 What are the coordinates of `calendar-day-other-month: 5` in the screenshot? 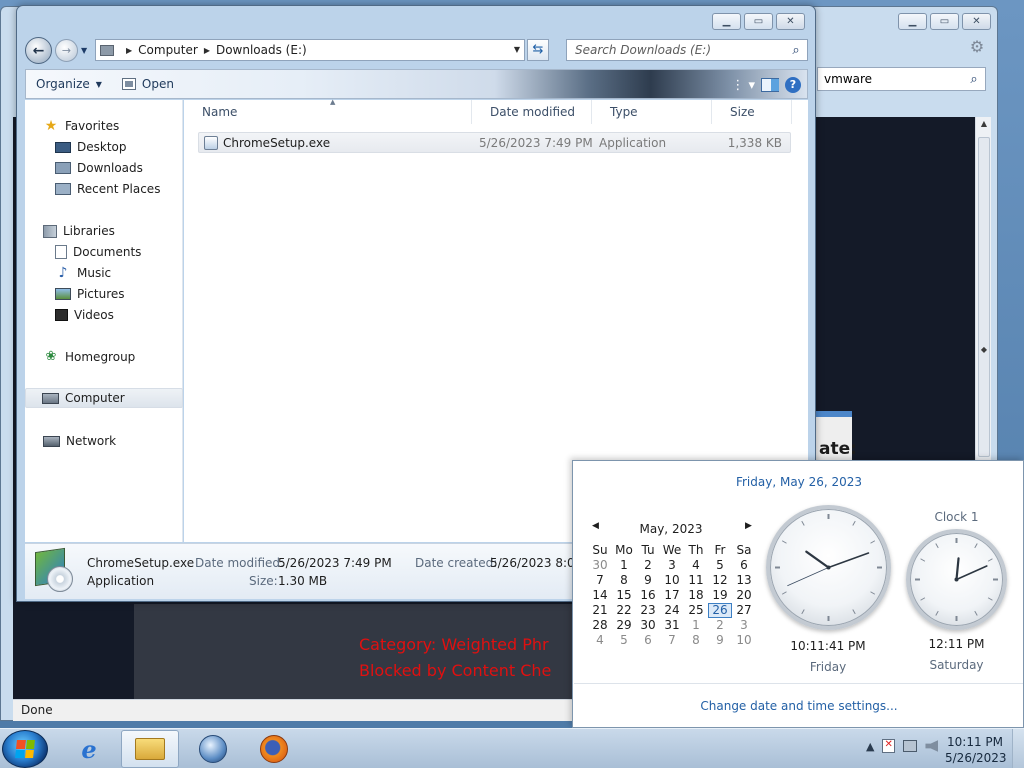 It's located at (624, 640).